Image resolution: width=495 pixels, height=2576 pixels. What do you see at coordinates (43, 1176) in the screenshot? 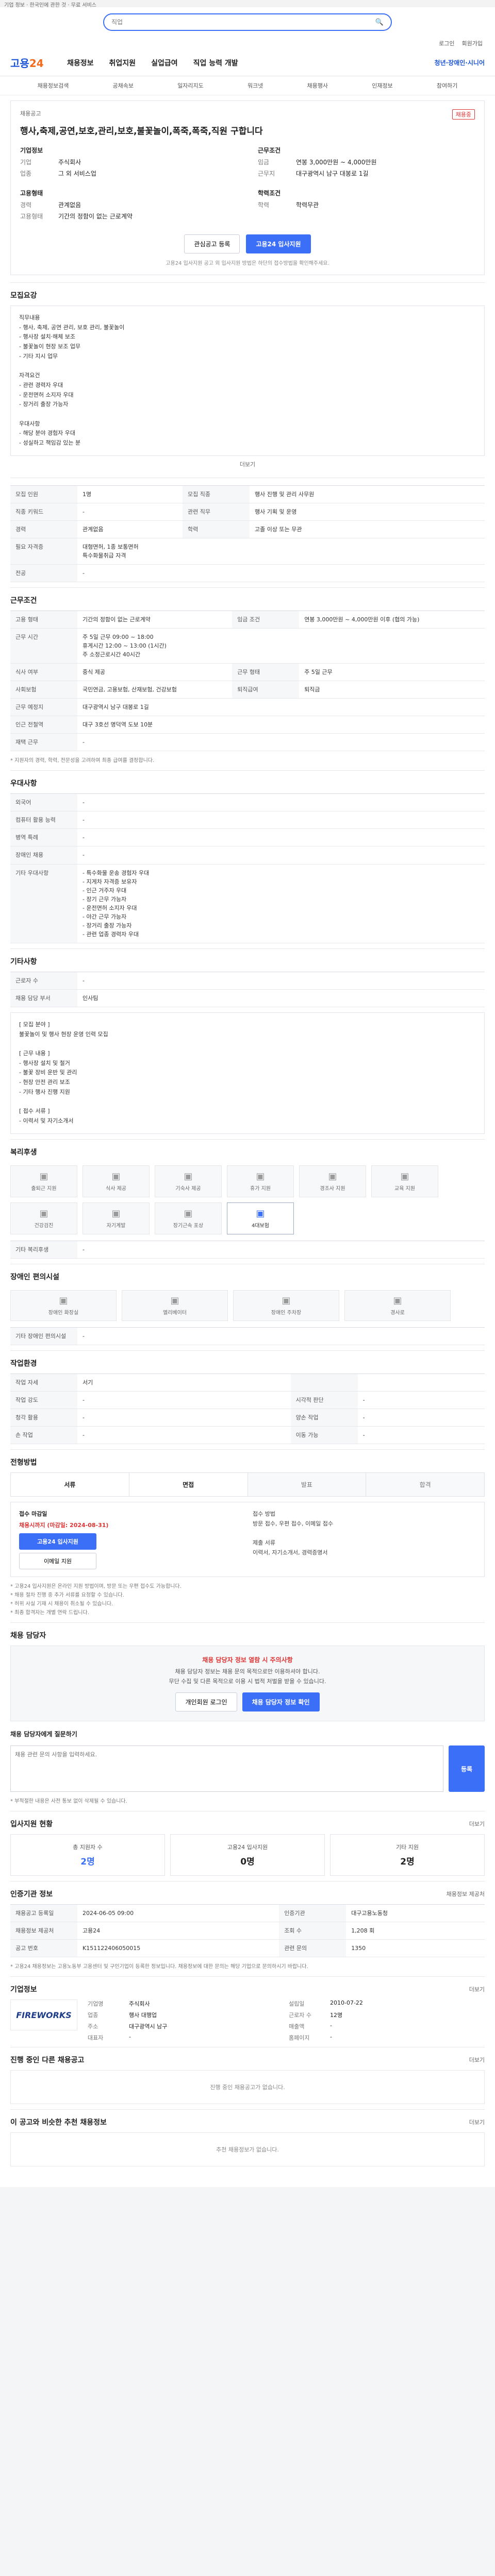
I see `bus-icon: ▣` at bounding box center [43, 1176].